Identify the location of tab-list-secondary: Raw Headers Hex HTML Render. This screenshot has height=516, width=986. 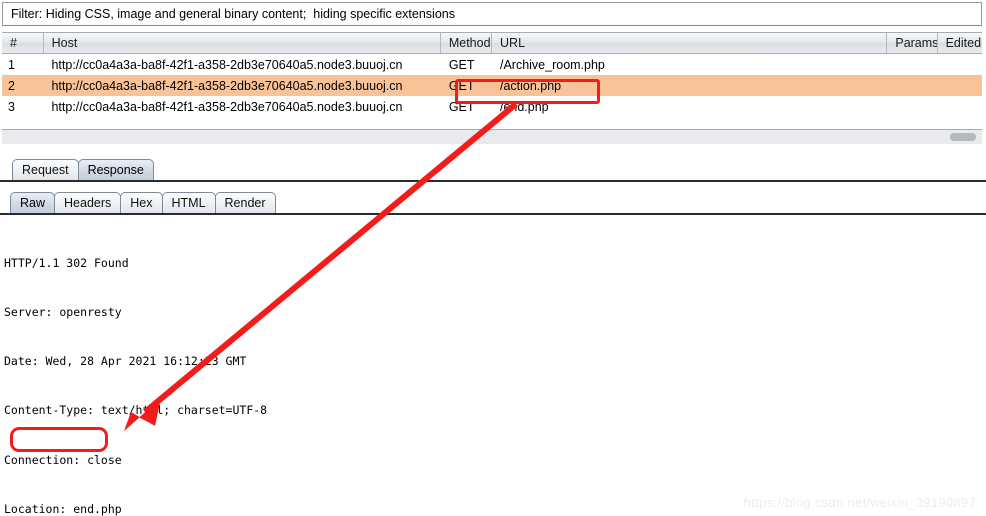
(143, 202).